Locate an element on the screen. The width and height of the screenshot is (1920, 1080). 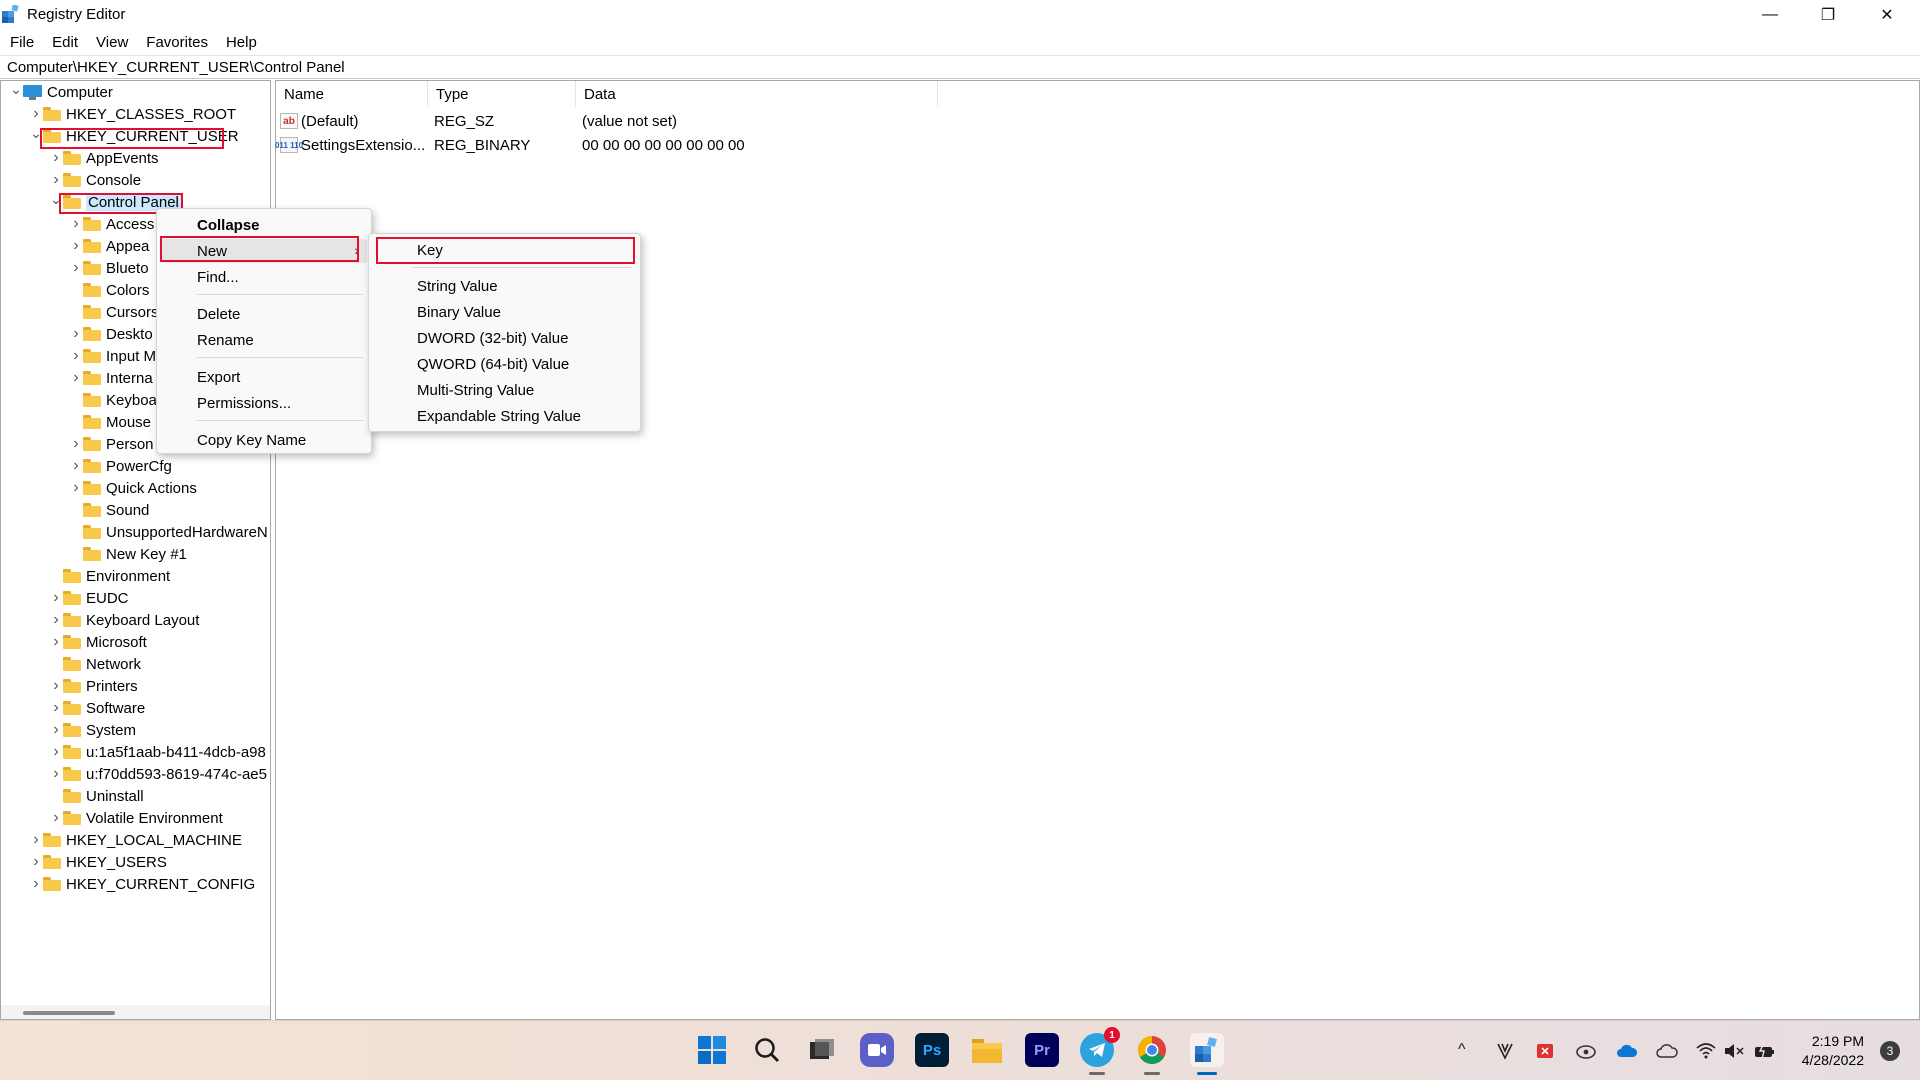
red-app-tray-icon is located at coordinates (1545, 1051).